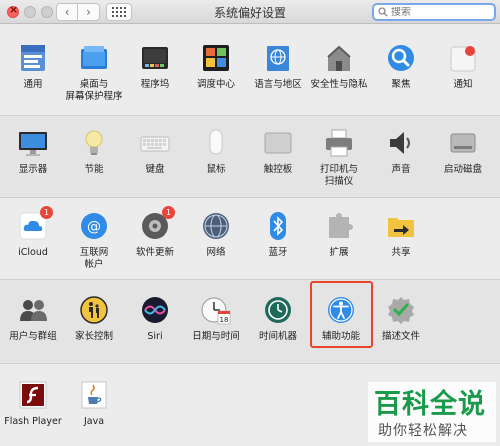 This screenshot has height=446, width=500. Describe the element at coordinates (35, 223) in the screenshot. I see `icloud-icon: 1` at that location.